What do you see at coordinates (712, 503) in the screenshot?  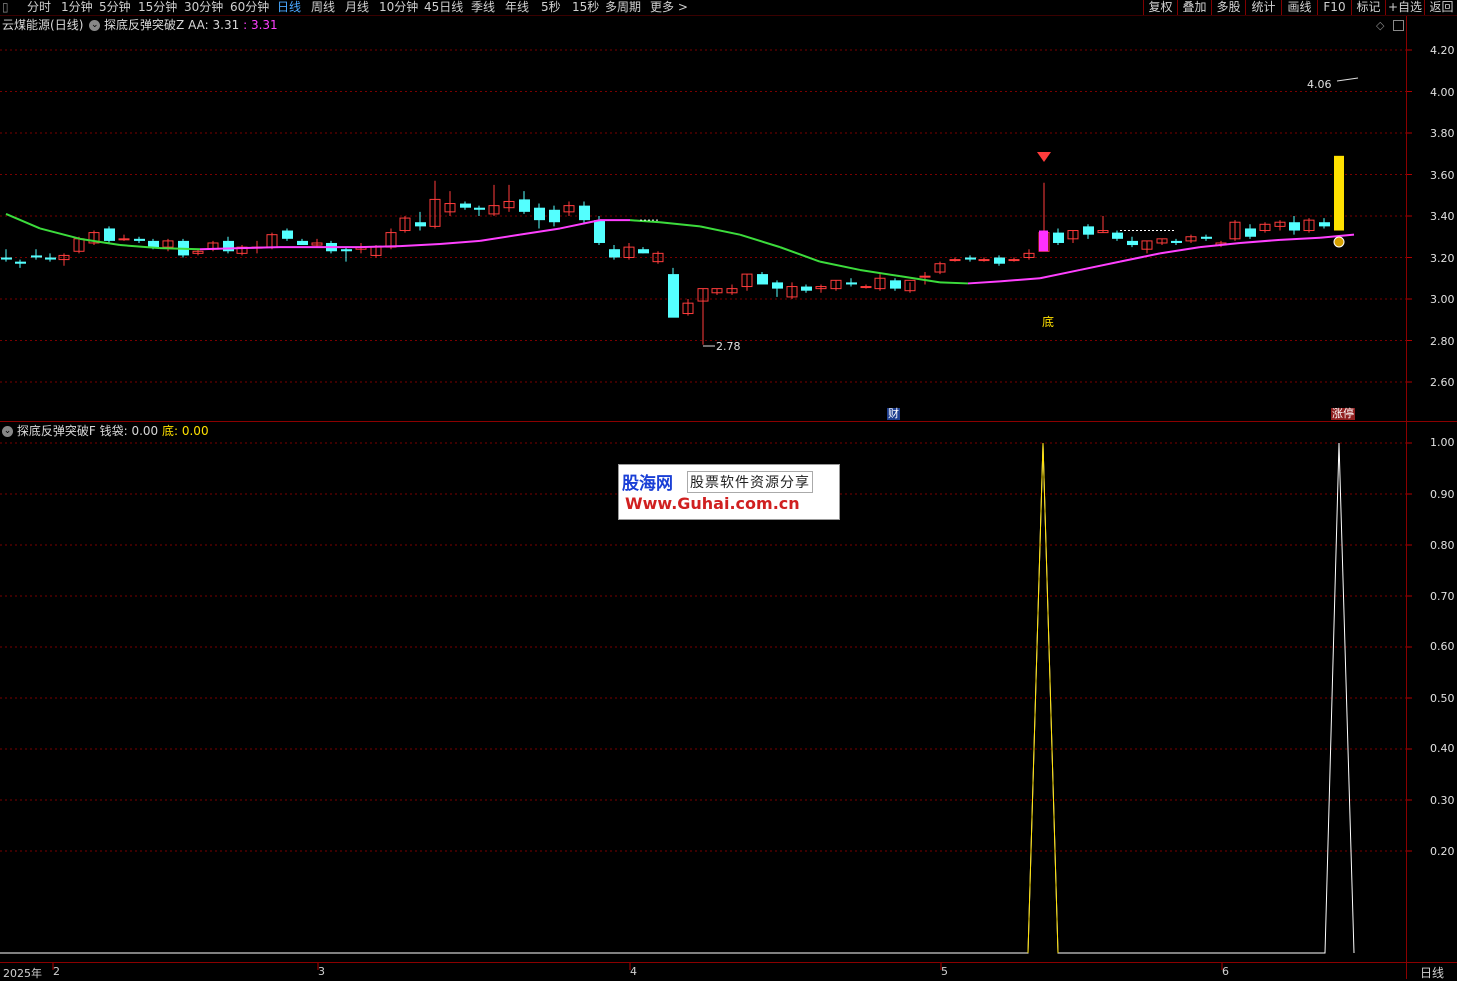 I see `logo-url: Www.Guhai.com.cn` at bounding box center [712, 503].